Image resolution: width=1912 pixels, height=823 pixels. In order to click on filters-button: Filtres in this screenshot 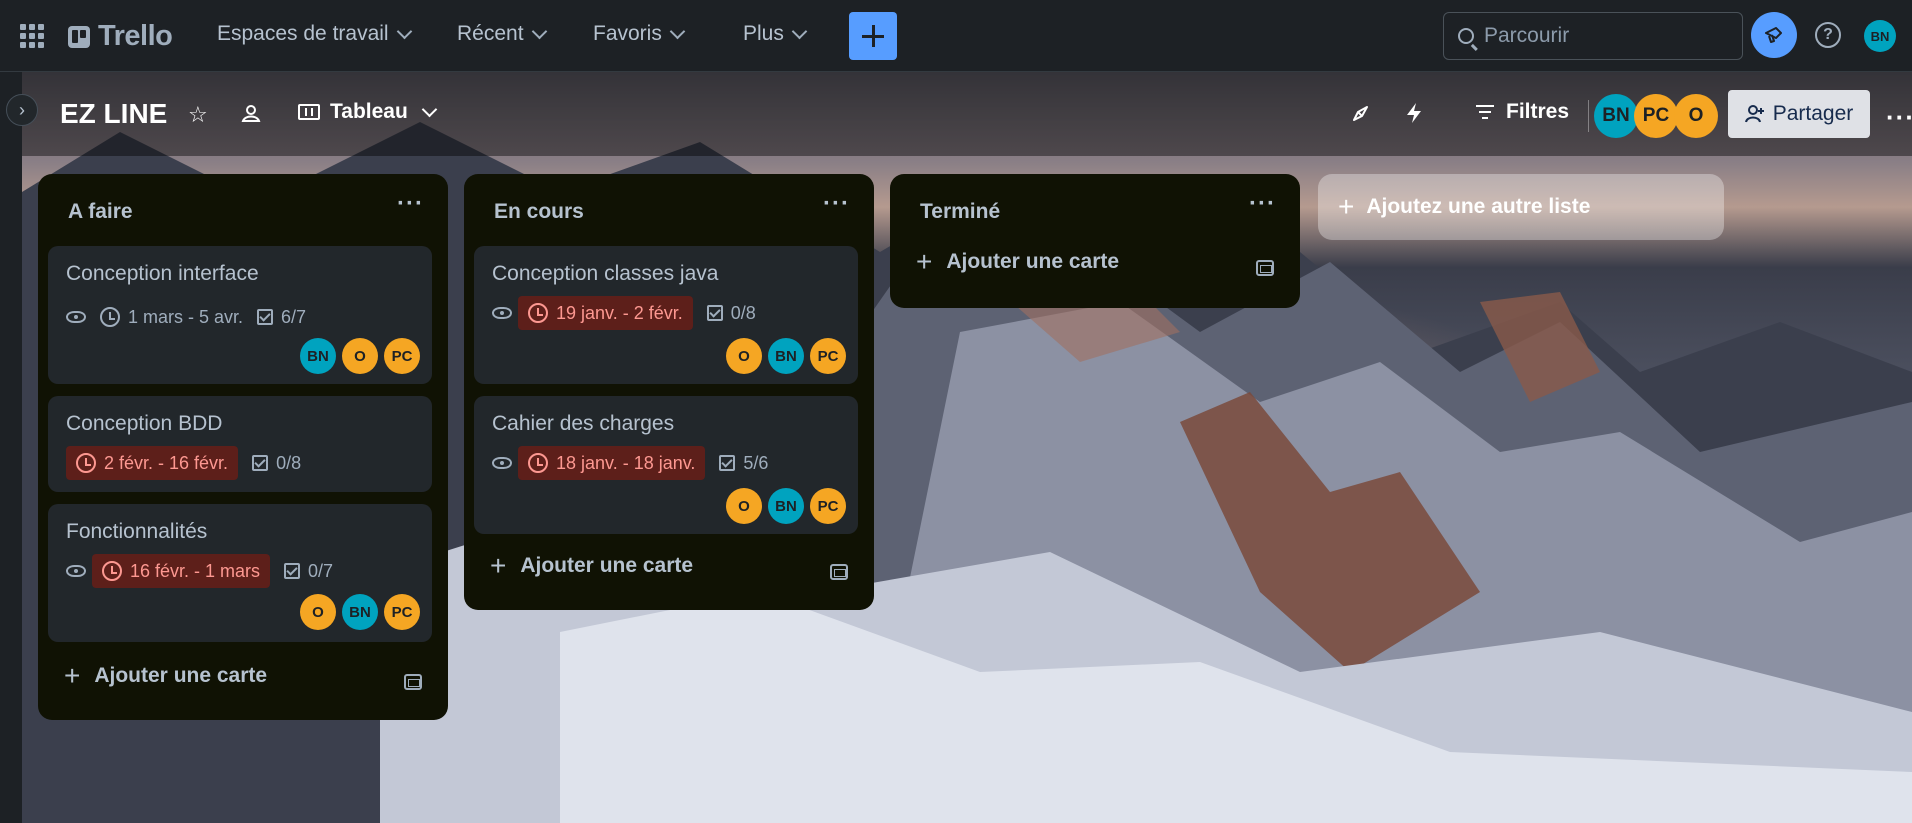, I will do `click(1522, 112)`.